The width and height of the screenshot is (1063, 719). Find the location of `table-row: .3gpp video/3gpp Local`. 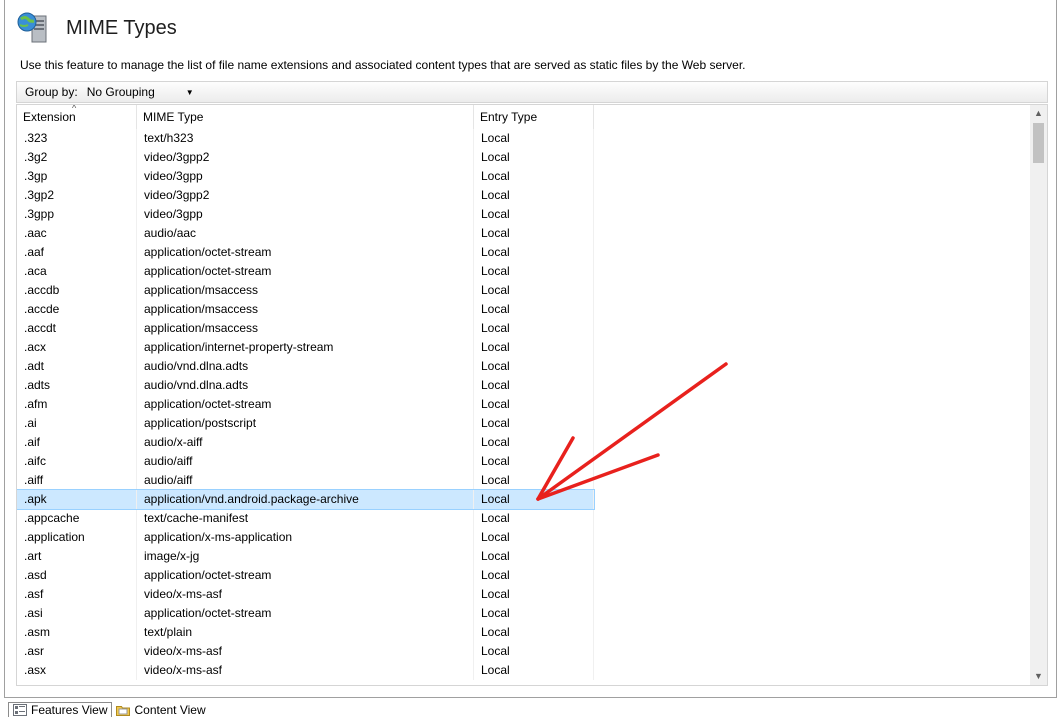

table-row: .3gpp video/3gpp Local is located at coordinates (524, 214).